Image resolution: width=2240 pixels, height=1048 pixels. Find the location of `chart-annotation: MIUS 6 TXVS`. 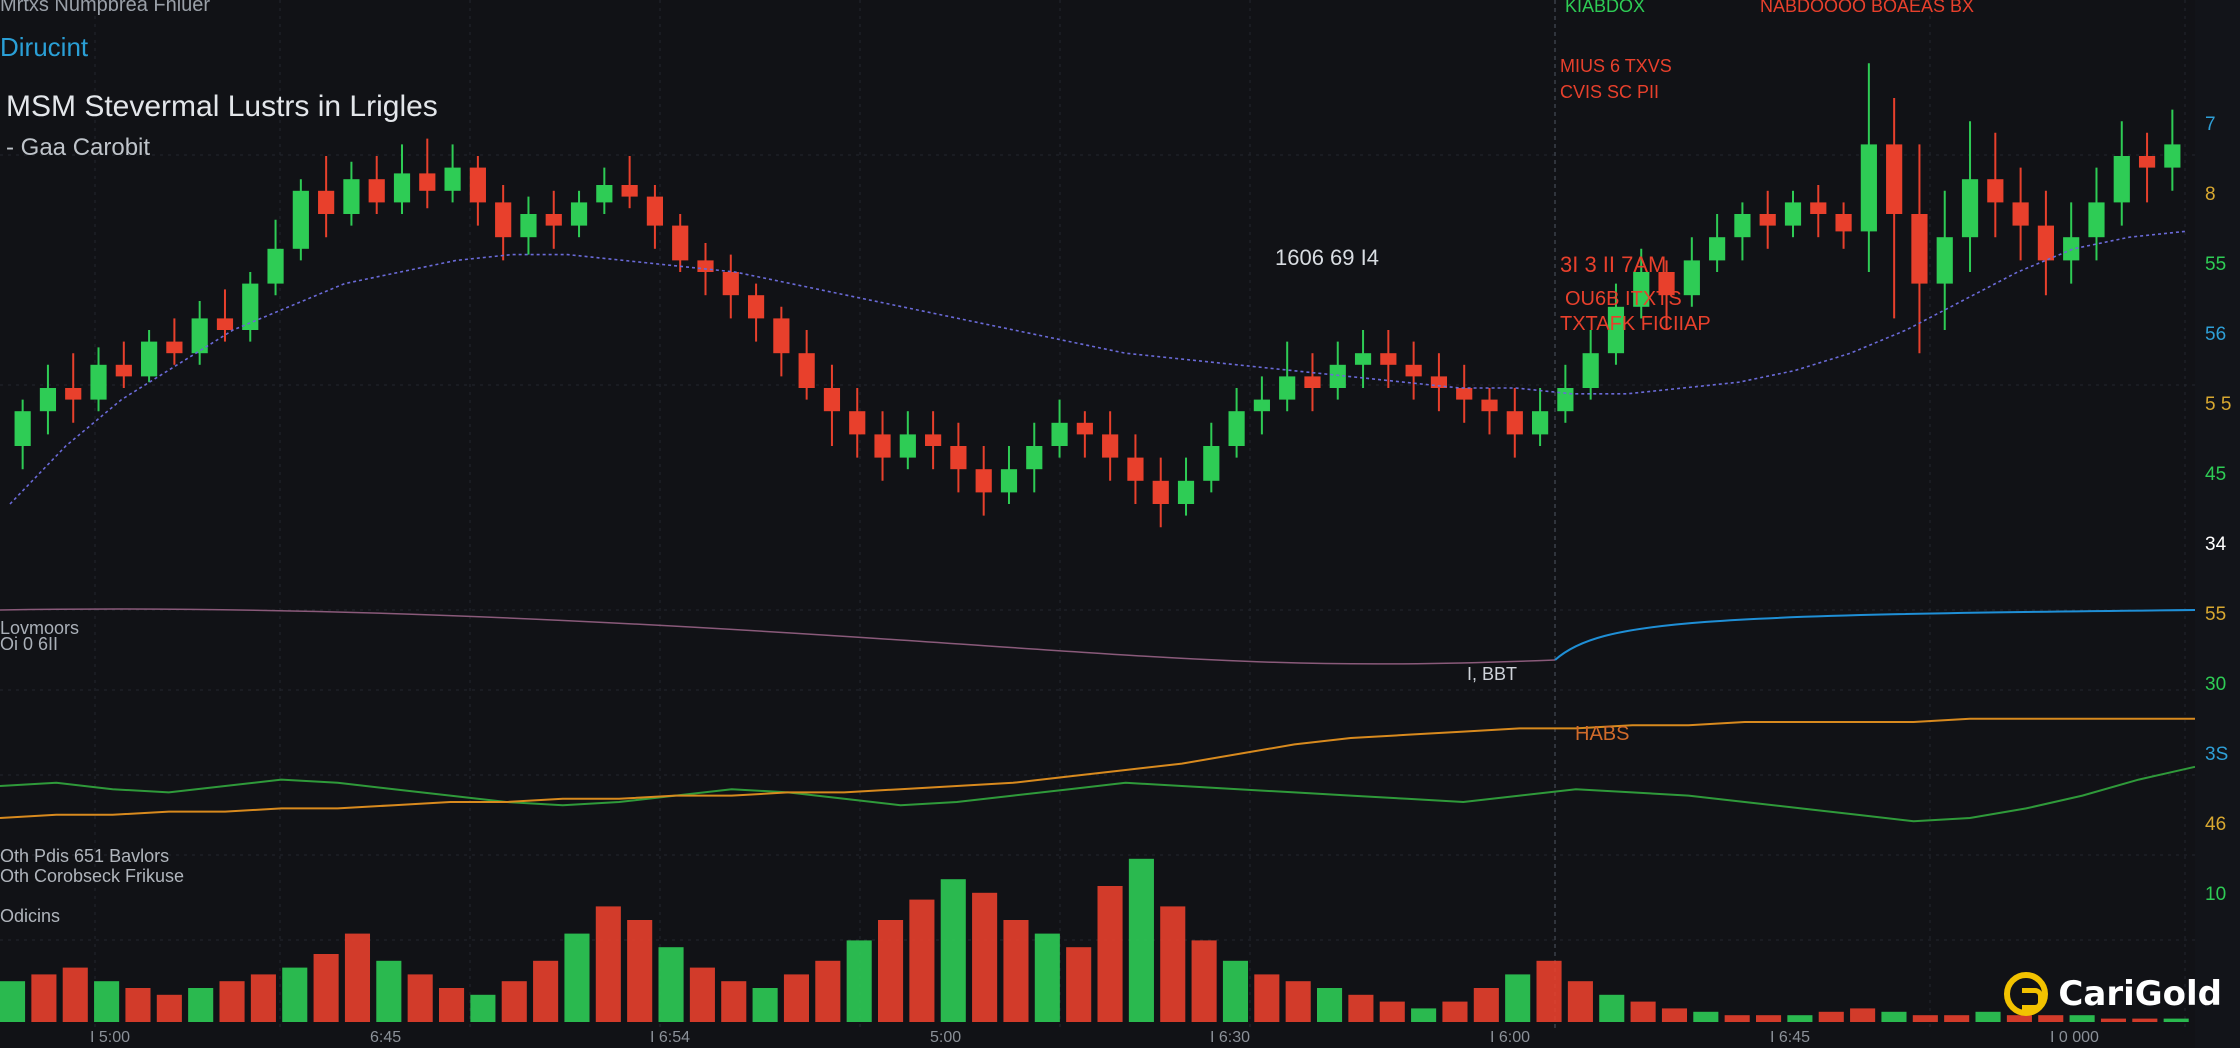

chart-annotation: MIUS 6 TXVS is located at coordinates (1616, 66).